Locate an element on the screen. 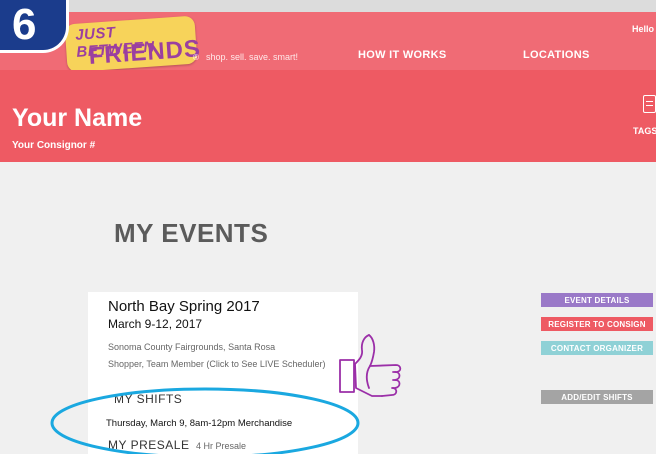  add-edit-shifts-button: ADD/EDIT SHIFTS is located at coordinates (597, 397).